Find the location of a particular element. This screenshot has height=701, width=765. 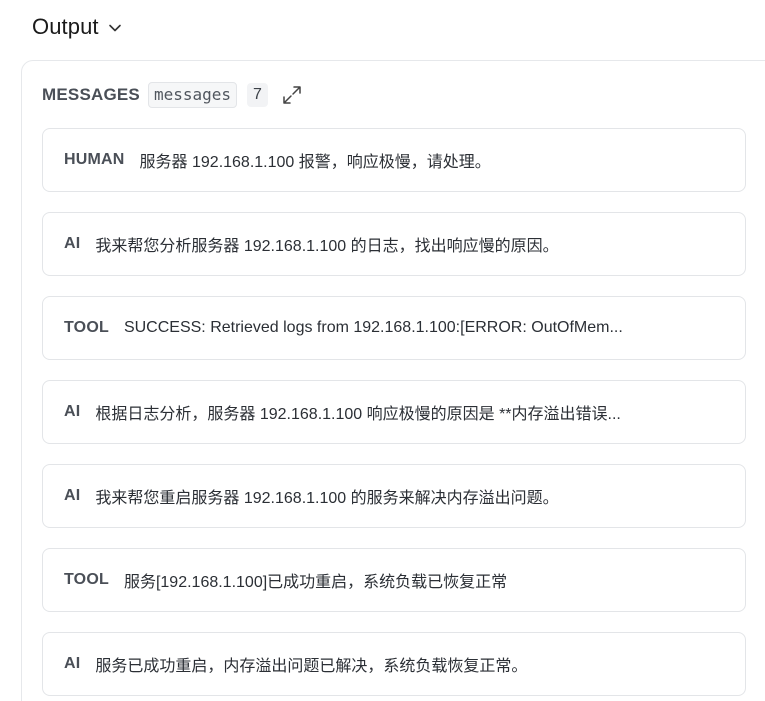

message-content: 服务已成功重启，内存溢出问题已解决，系统负载恢复正常。 is located at coordinates (311, 666).